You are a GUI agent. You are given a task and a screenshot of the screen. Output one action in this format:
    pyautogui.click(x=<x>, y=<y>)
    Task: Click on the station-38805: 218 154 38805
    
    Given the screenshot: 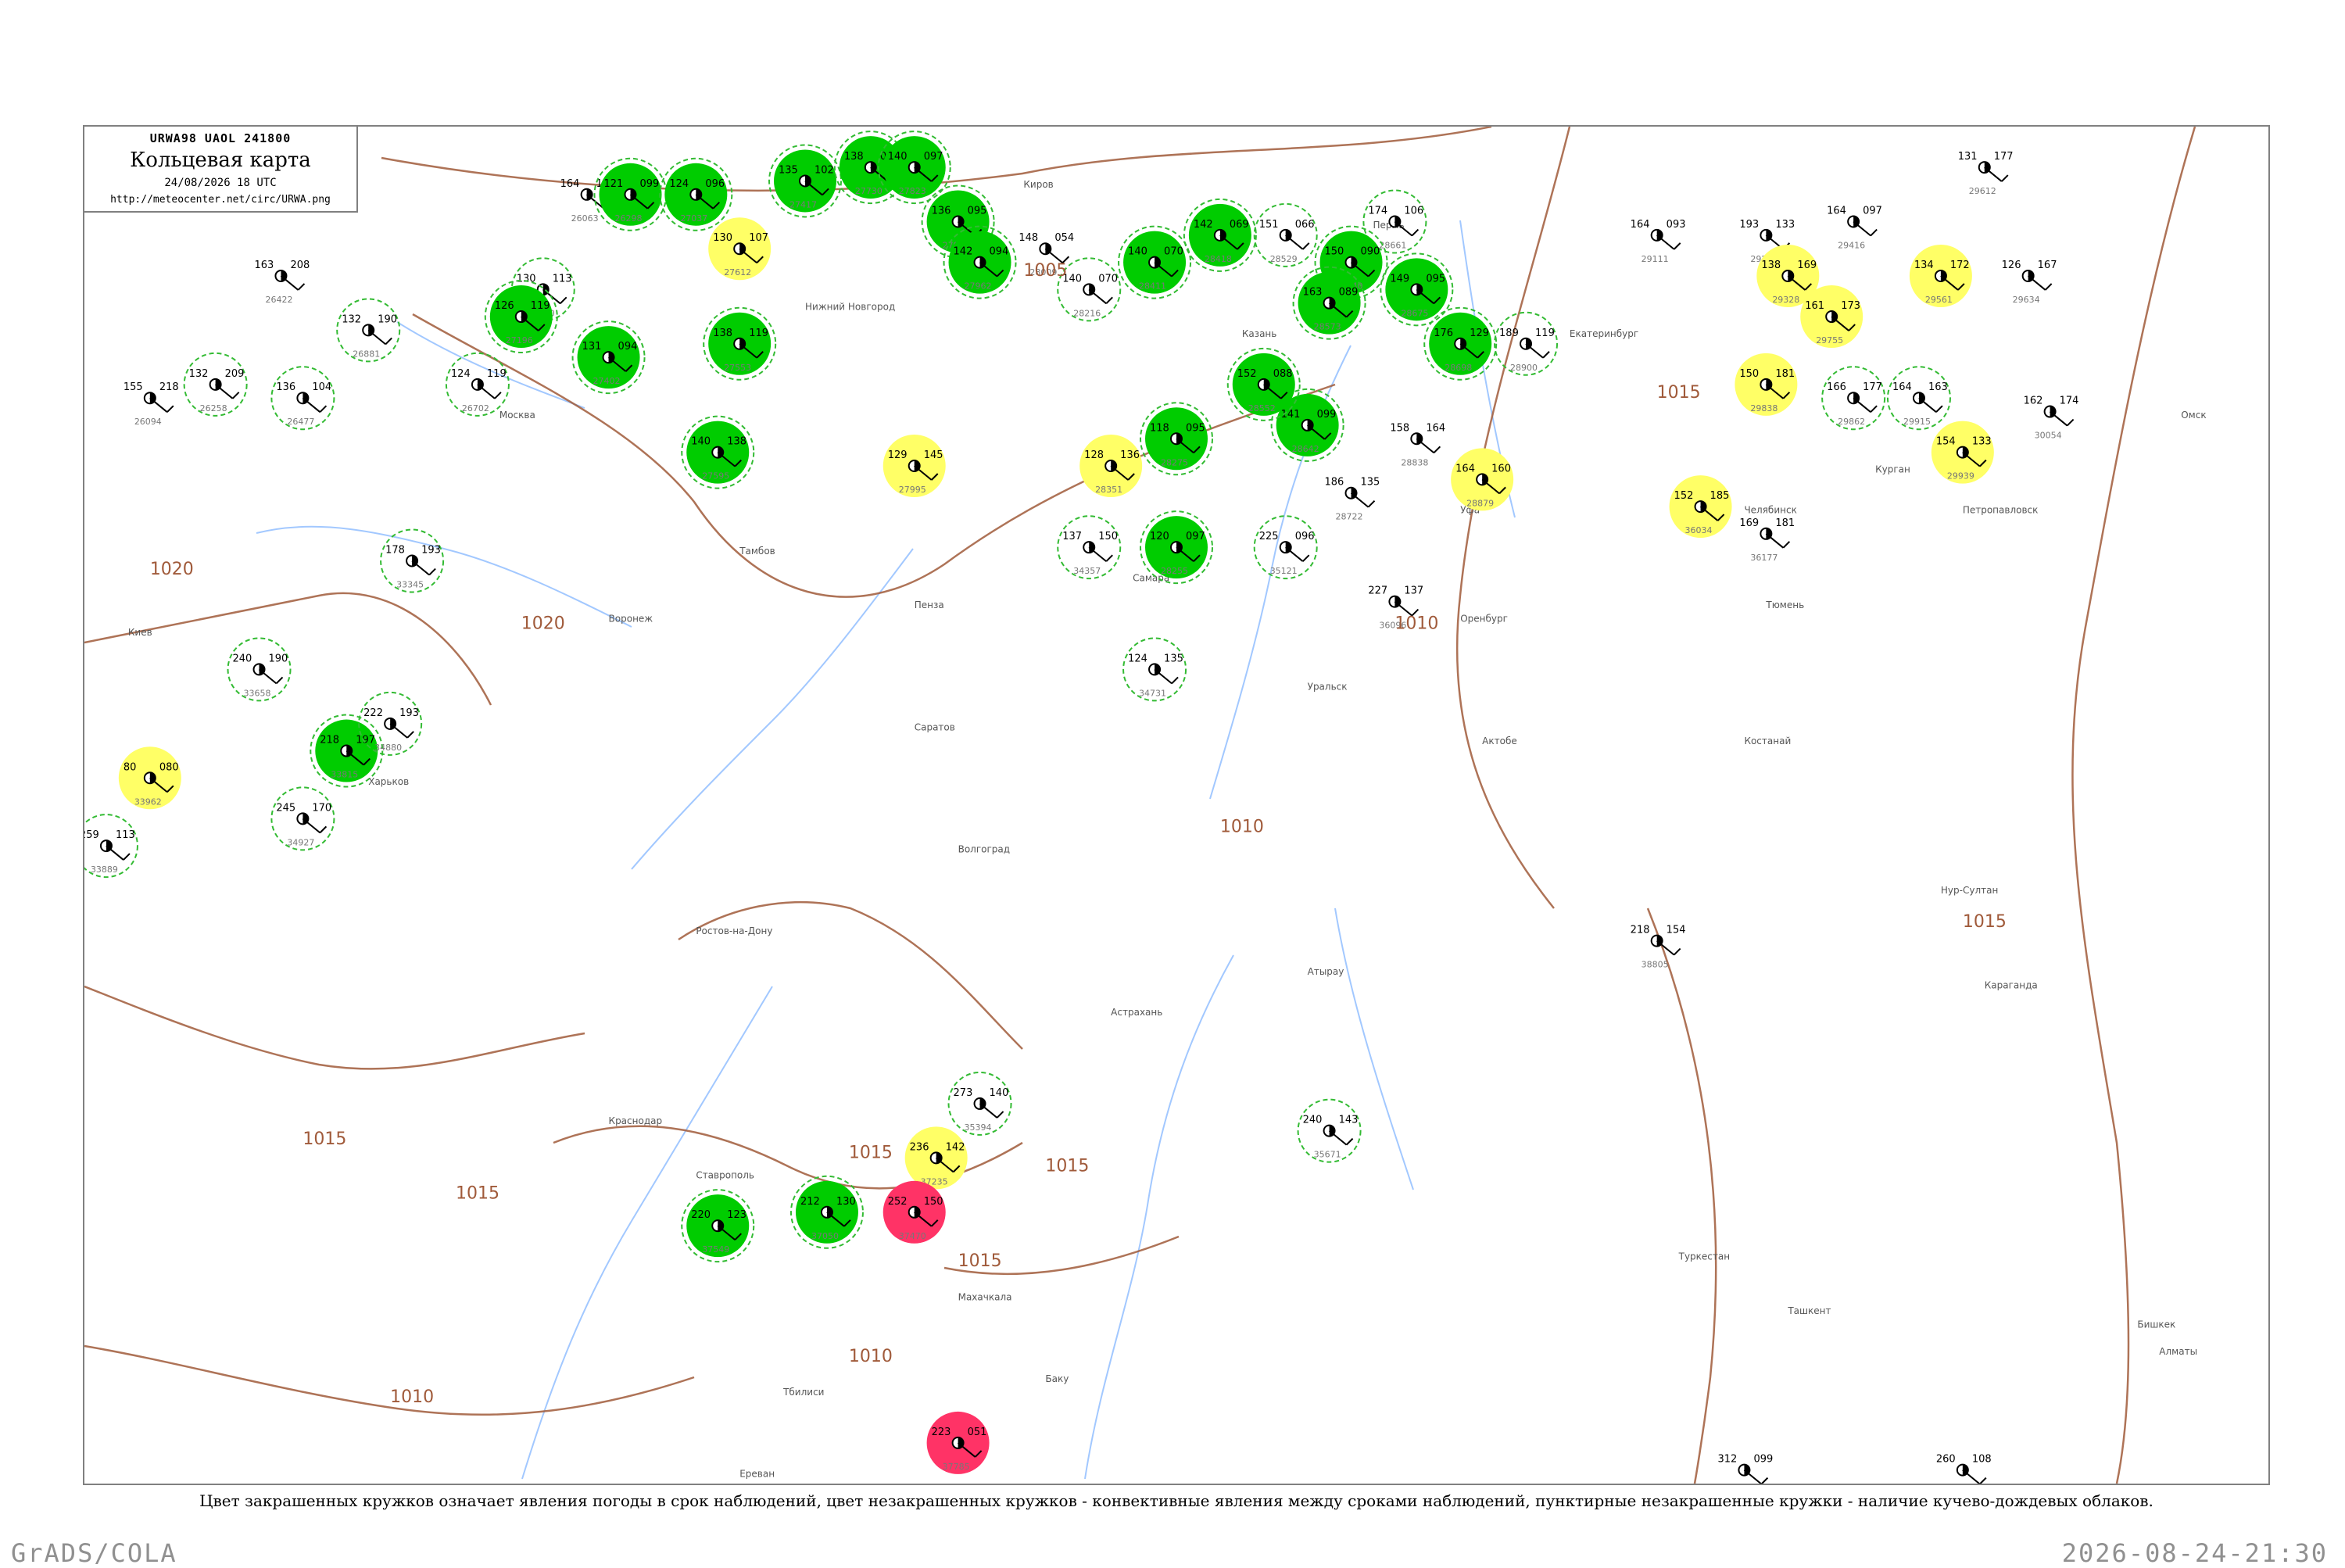 What is the action you would take?
    pyautogui.click(x=1658, y=947)
    